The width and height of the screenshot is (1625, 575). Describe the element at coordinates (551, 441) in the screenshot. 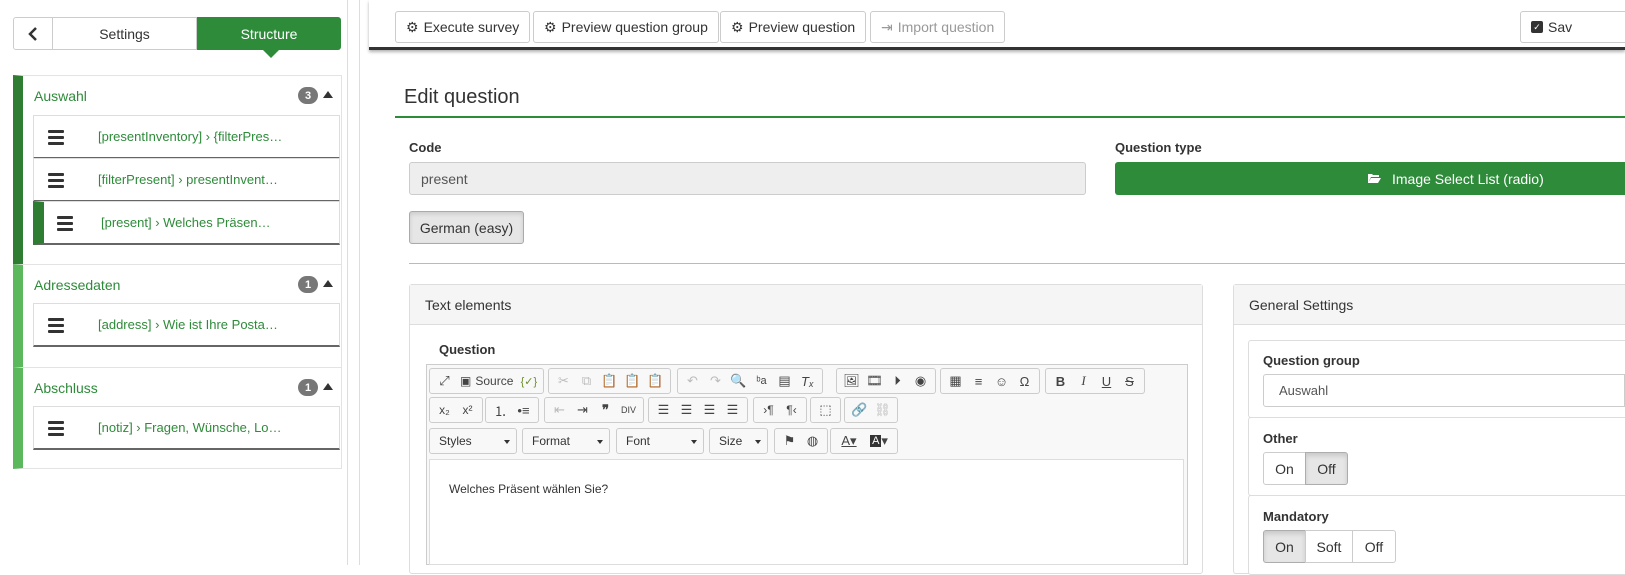

I see `format-label: Format` at that location.